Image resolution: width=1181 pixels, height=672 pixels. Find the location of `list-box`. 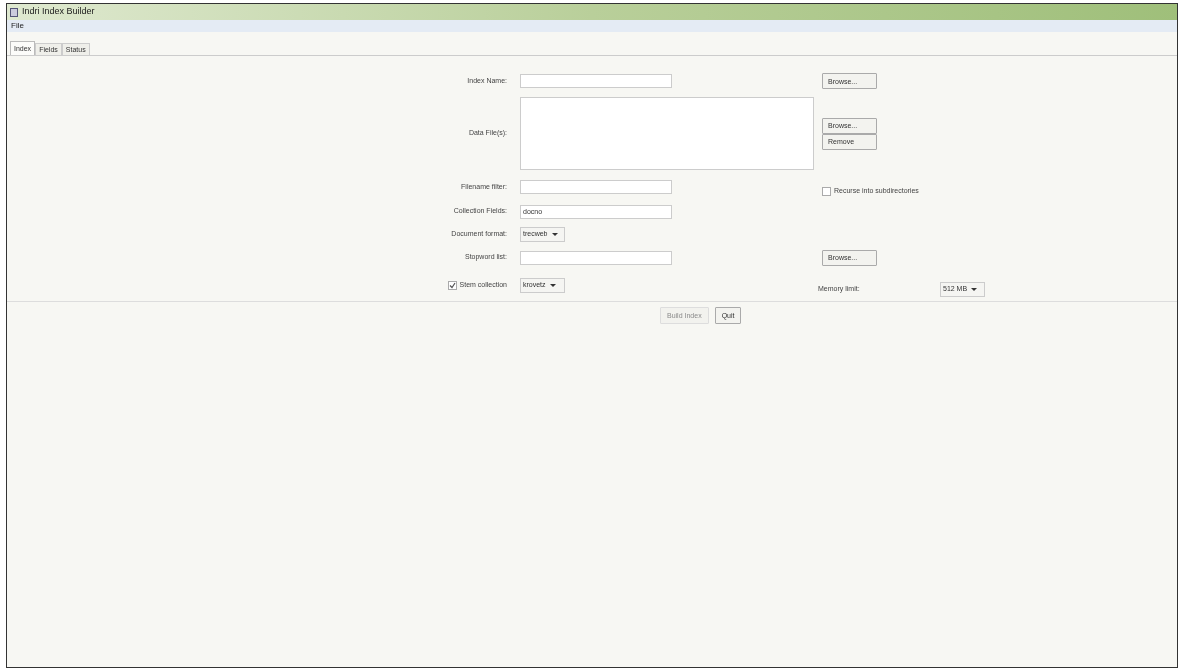

list-box is located at coordinates (667, 133).